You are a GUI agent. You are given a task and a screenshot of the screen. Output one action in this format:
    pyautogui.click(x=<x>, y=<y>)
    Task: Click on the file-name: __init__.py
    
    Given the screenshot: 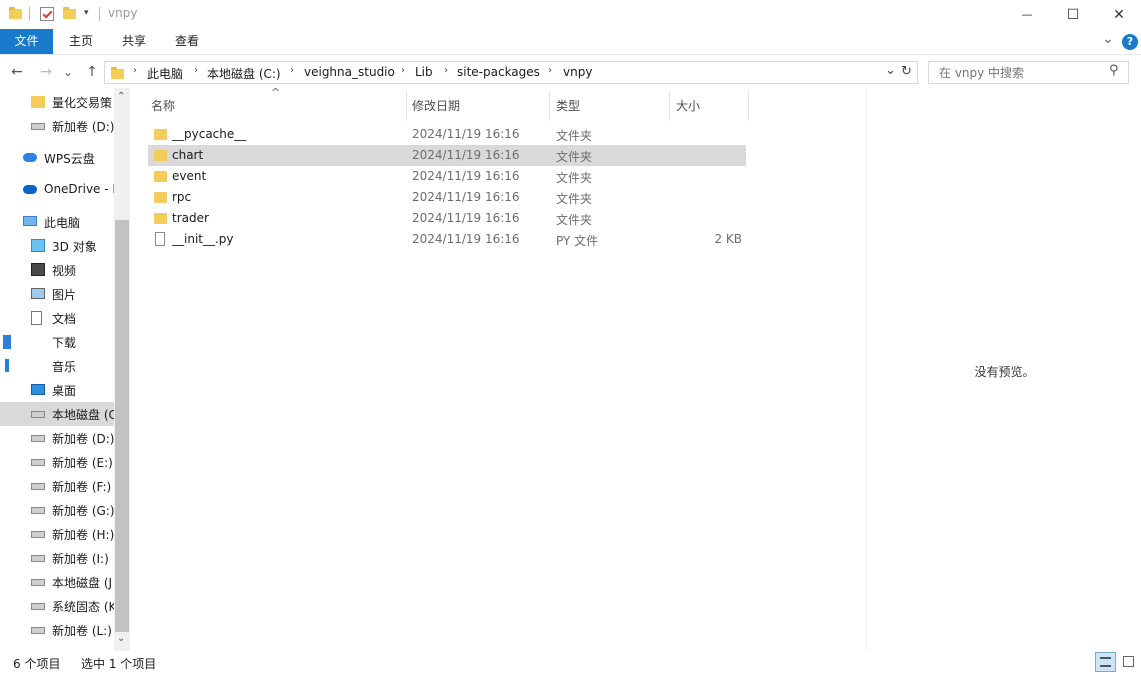 What is the action you would take?
    pyautogui.click(x=203, y=239)
    